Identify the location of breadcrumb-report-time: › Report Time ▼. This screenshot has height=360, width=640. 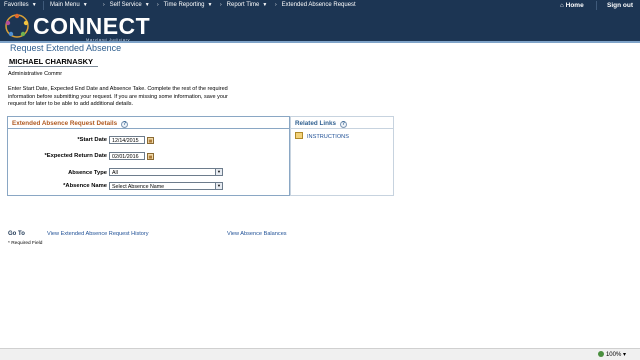
(243, 5).